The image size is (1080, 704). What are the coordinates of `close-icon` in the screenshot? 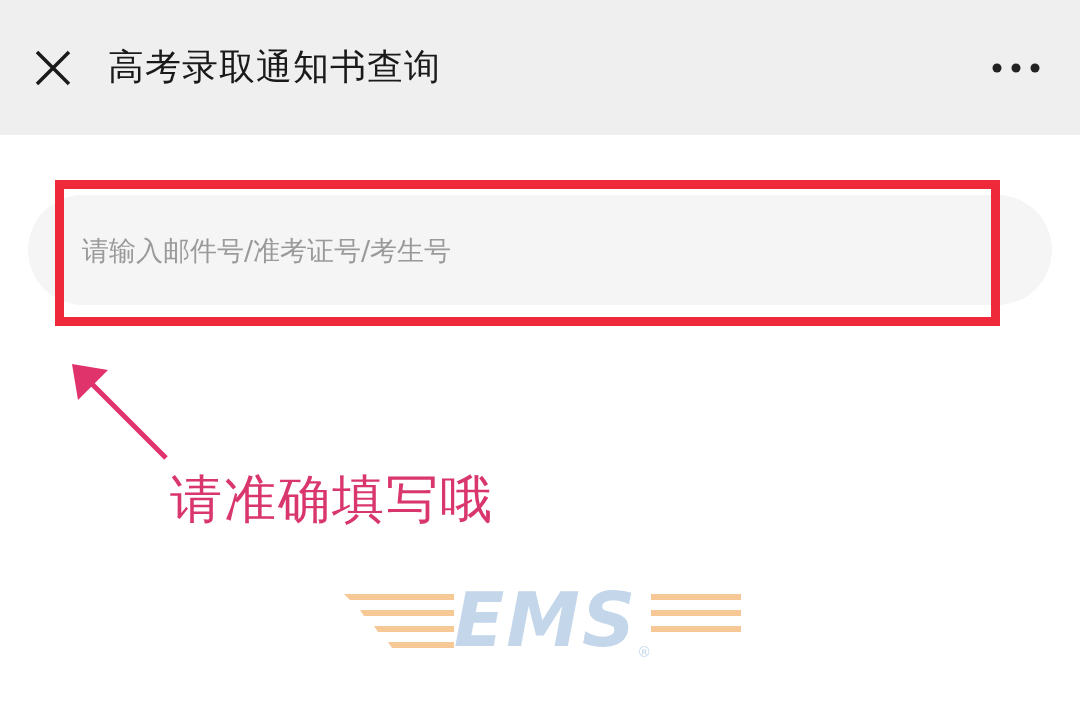 It's located at (53, 67).